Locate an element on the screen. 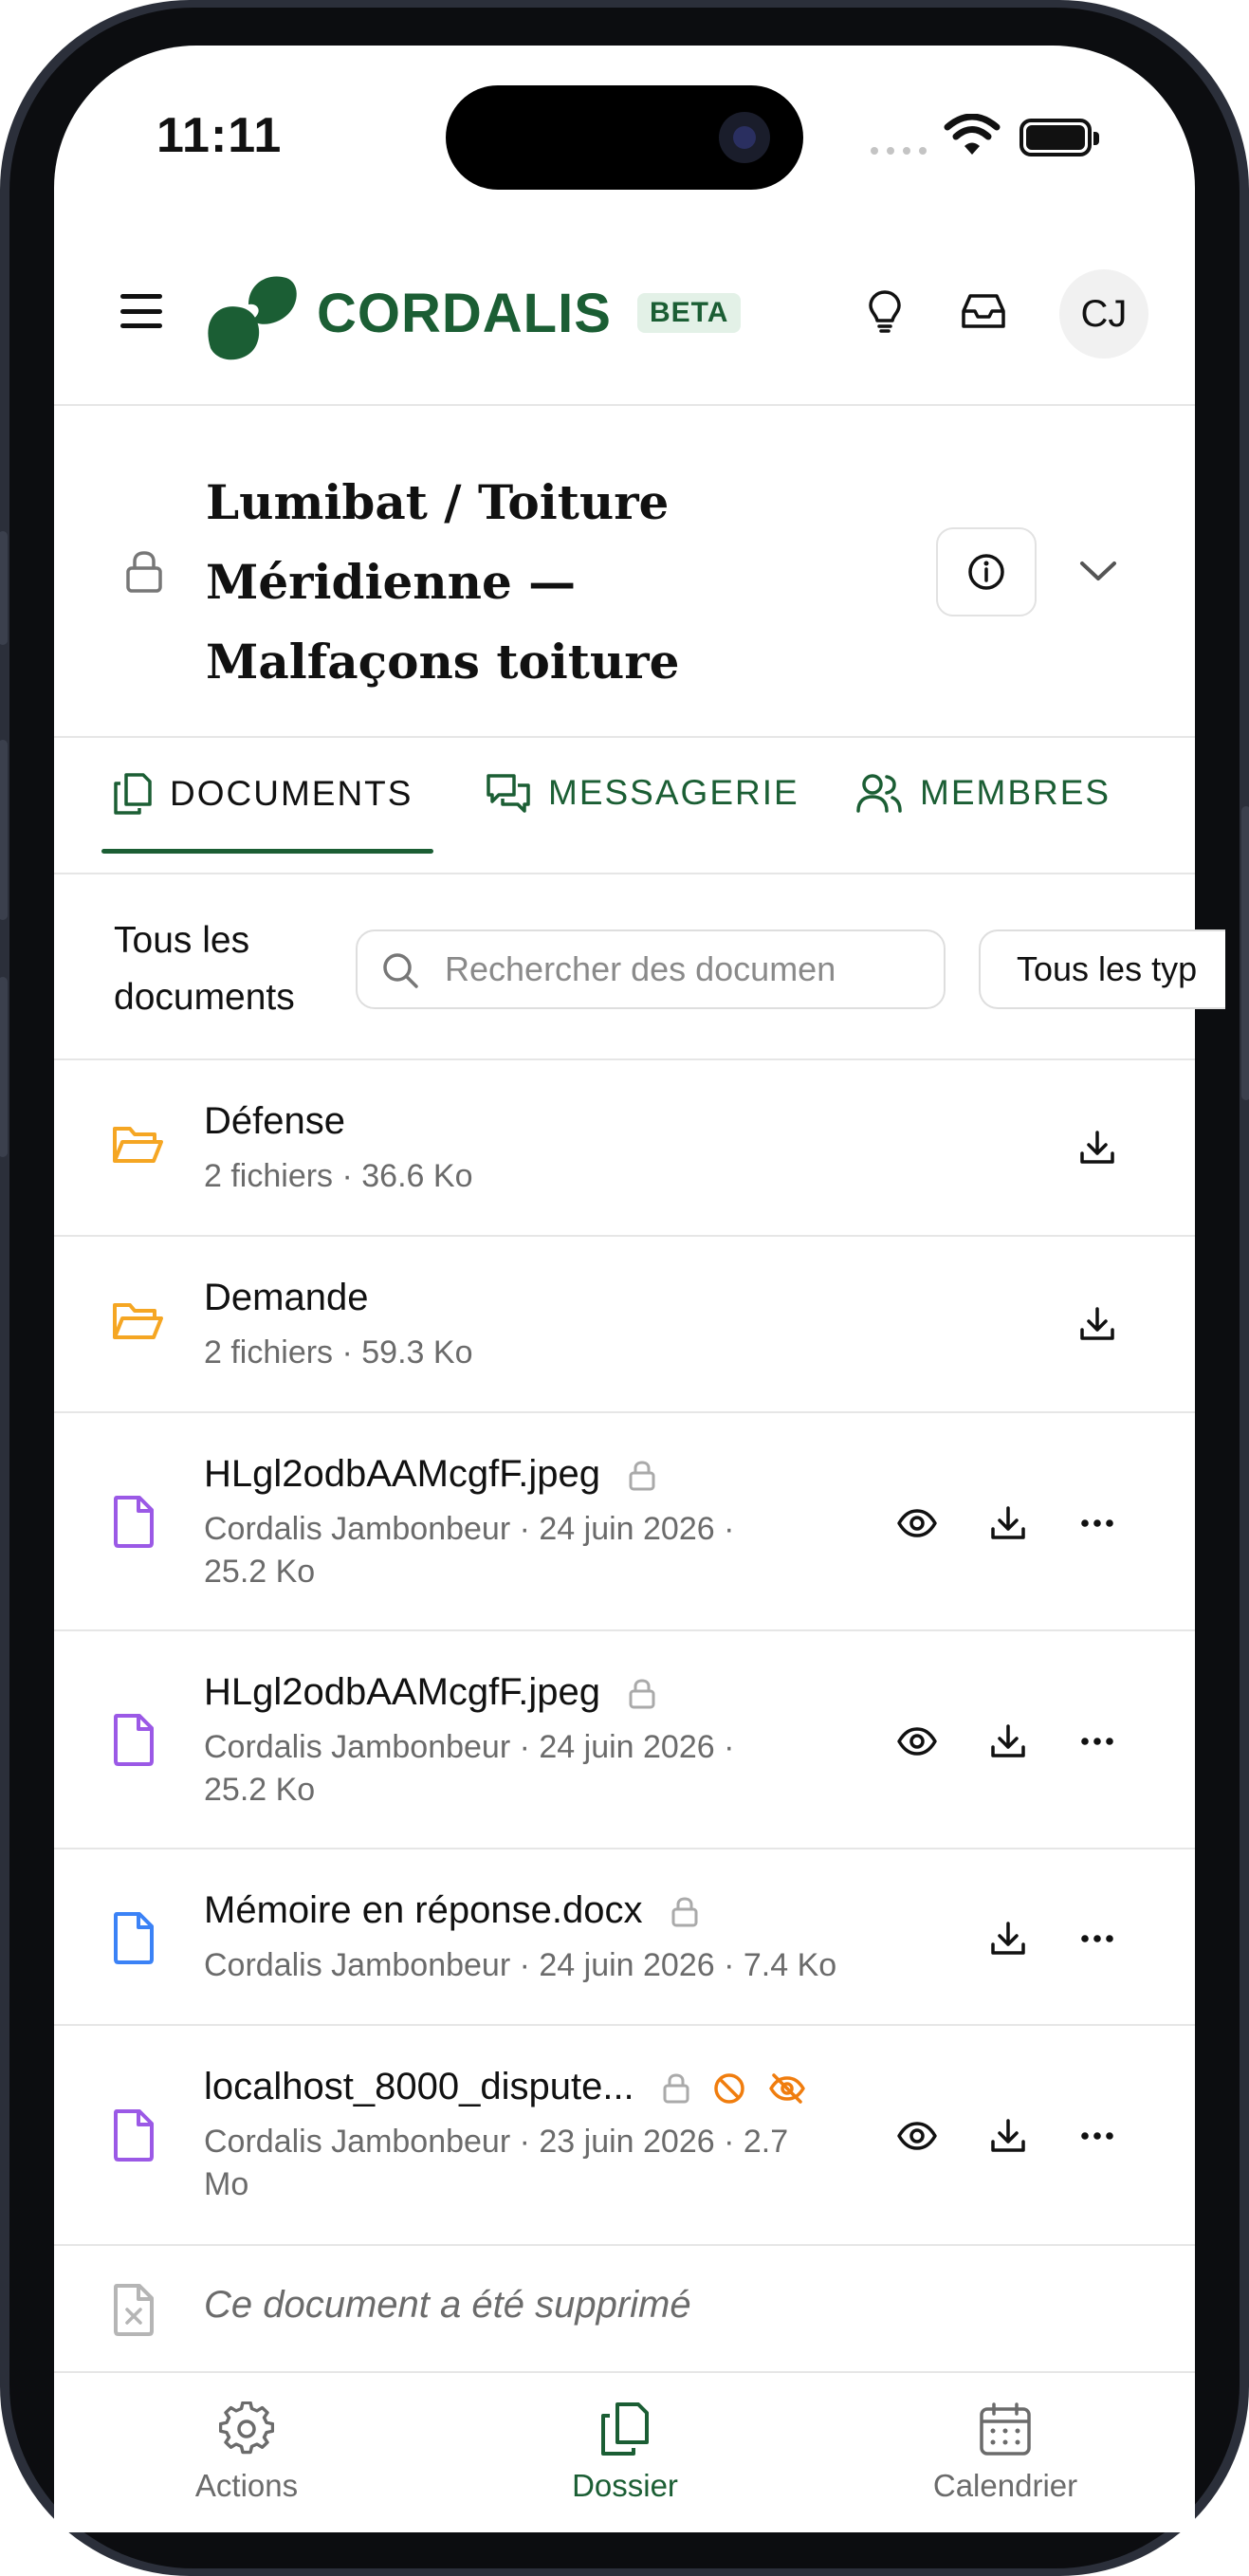  calendar-icon is located at coordinates (1005, 2429).